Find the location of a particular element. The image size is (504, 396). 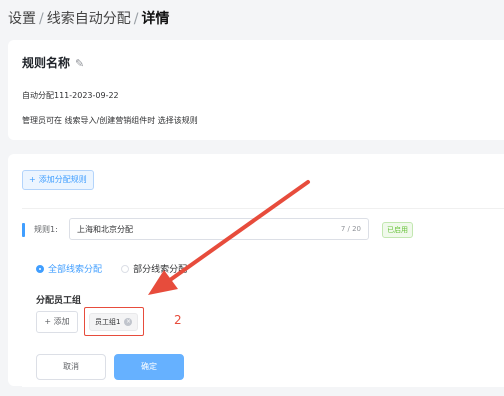

add-member-button: + 添加 is located at coordinates (57, 322).